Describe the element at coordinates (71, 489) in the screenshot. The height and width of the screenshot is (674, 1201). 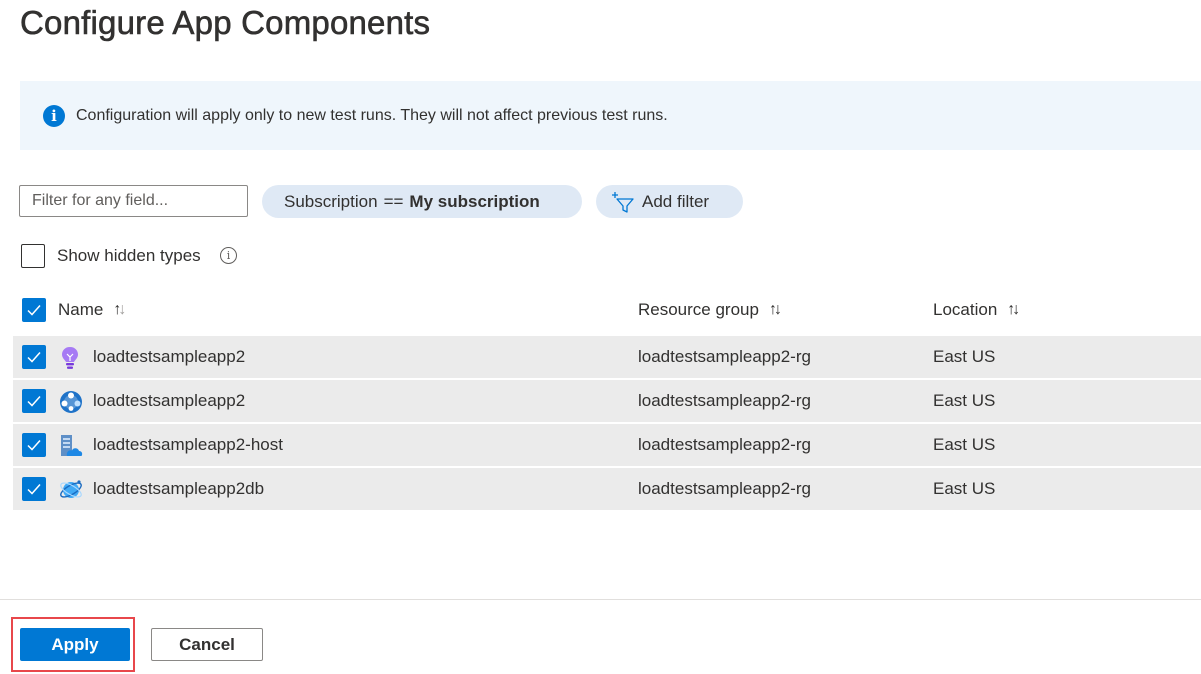
I see `cosmos-db-icon` at that location.